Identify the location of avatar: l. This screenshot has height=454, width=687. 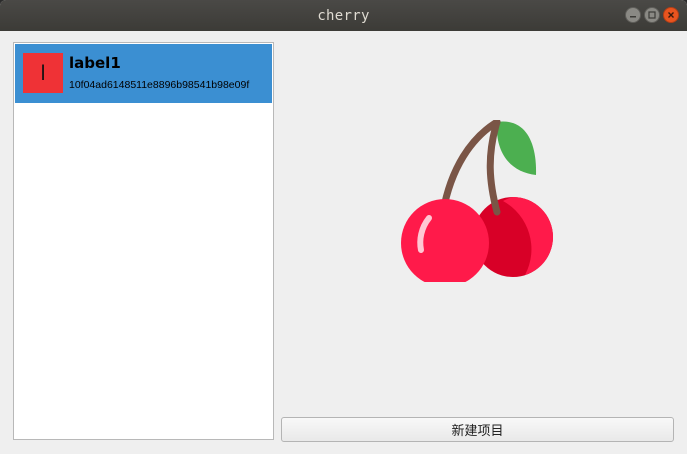
(43, 73).